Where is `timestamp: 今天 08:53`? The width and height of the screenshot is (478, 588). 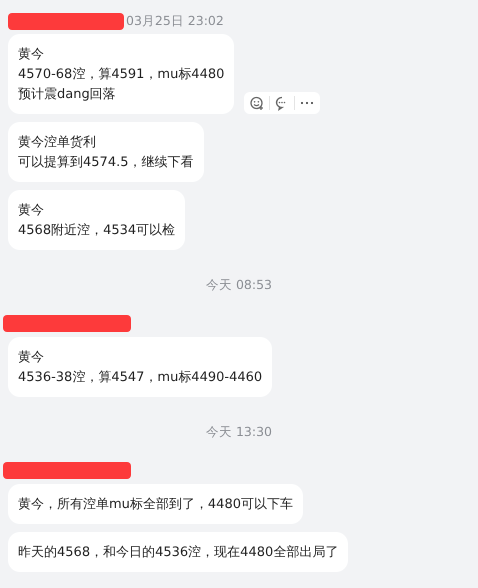
timestamp: 今天 08:53 is located at coordinates (239, 285).